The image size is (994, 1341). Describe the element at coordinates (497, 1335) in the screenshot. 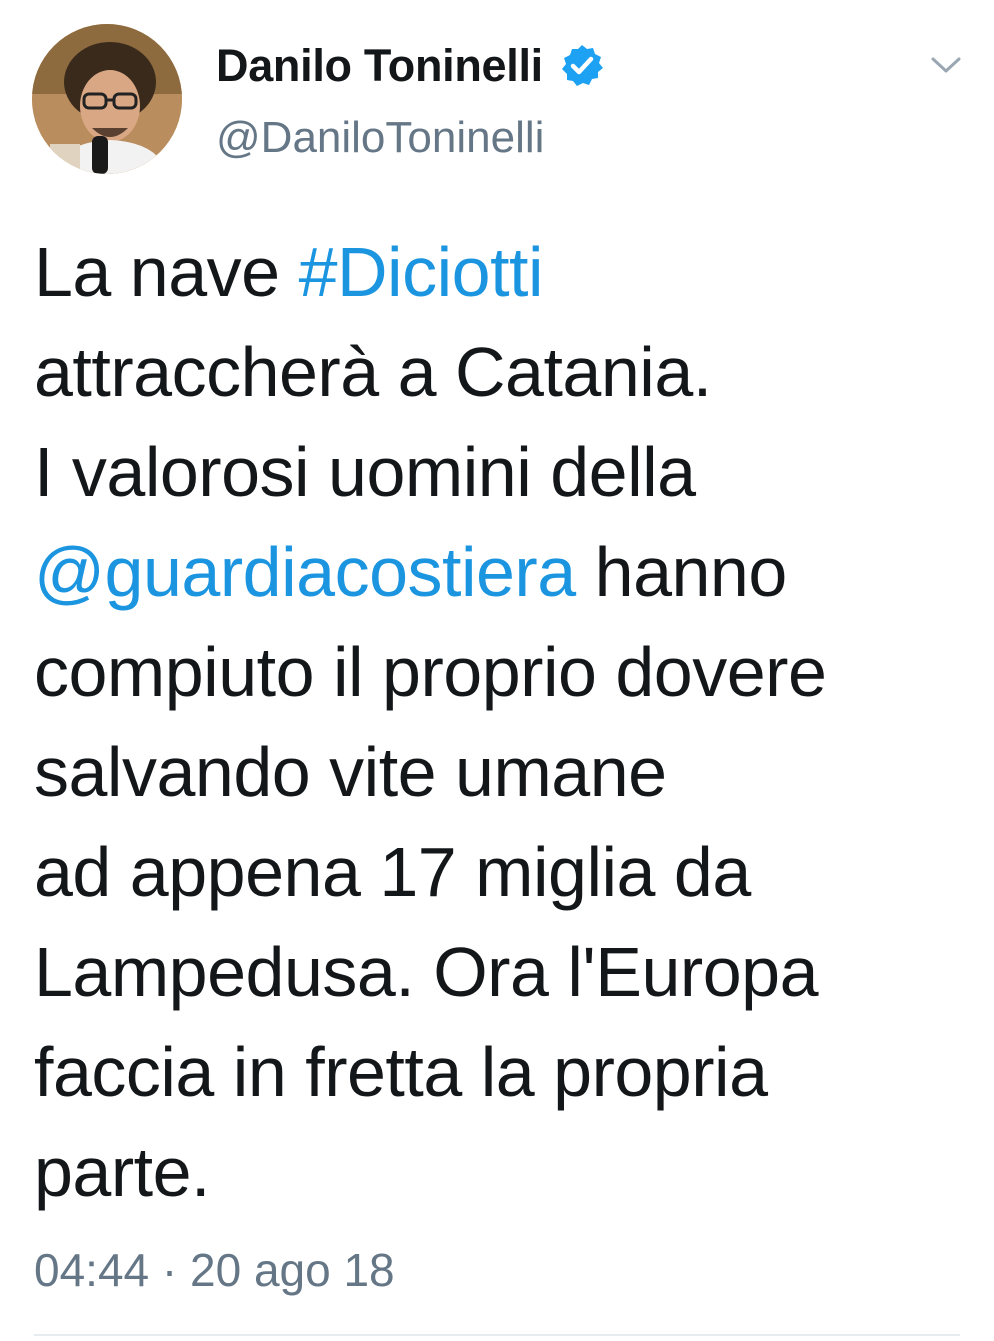

I see `divider` at that location.